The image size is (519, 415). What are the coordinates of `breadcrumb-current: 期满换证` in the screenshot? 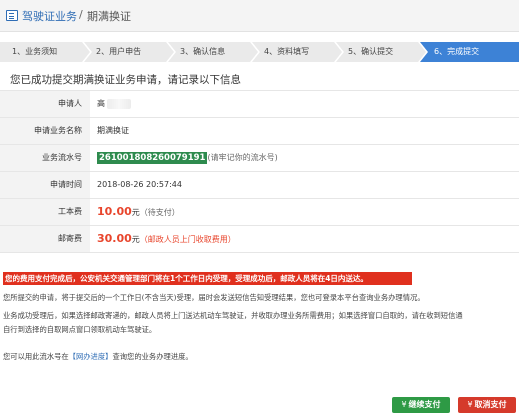 It's located at (109, 16).